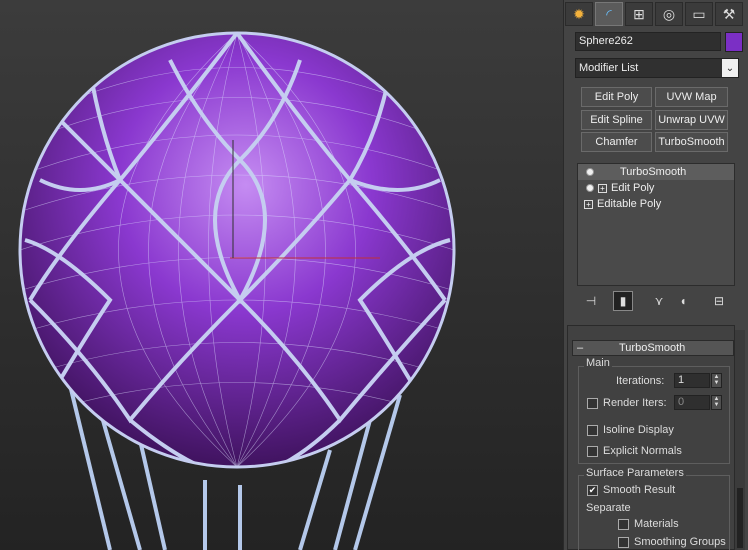 This screenshot has width=748, height=550. Describe the element at coordinates (683, 301) in the screenshot. I see `remove-modifier-icon: ◖` at that location.